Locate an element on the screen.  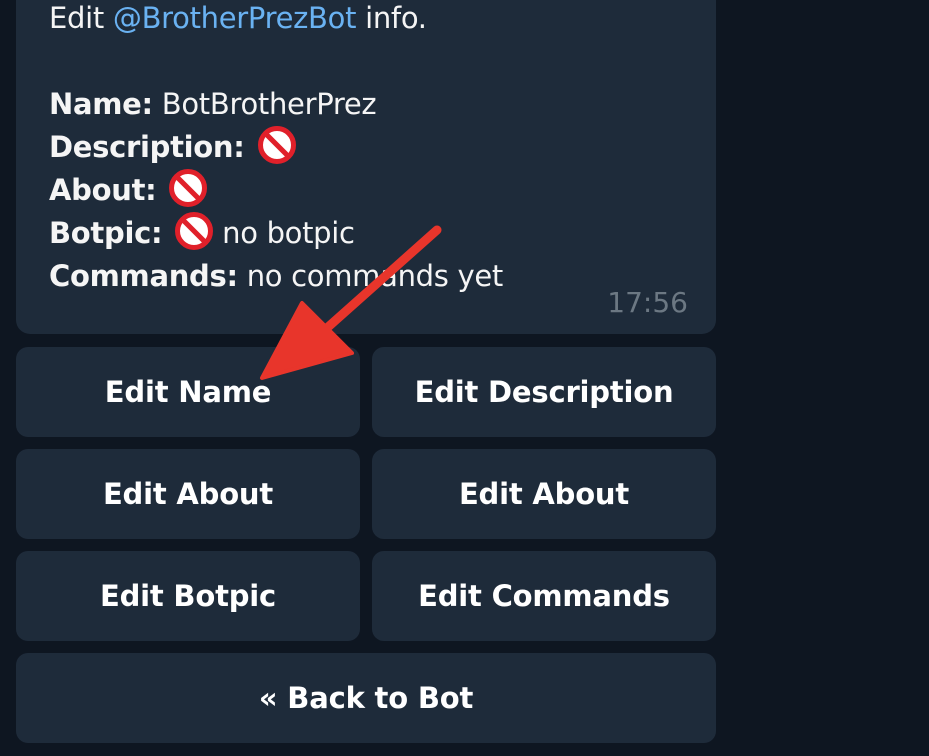
intro-prefix: Edit is located at coordinates (81, 18).